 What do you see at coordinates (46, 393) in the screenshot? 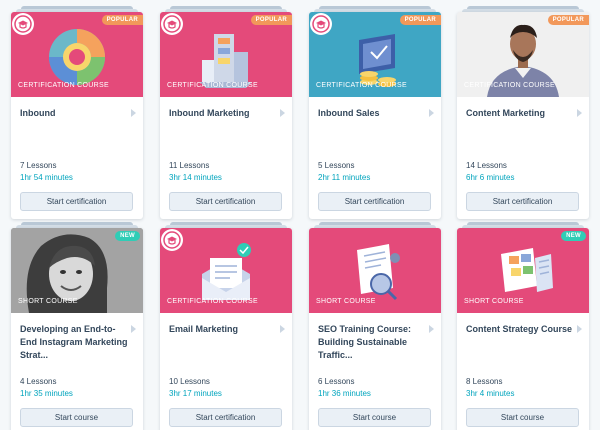
I see `course-duration: 1hr 35 minutes` at bounding box center [46, 393].